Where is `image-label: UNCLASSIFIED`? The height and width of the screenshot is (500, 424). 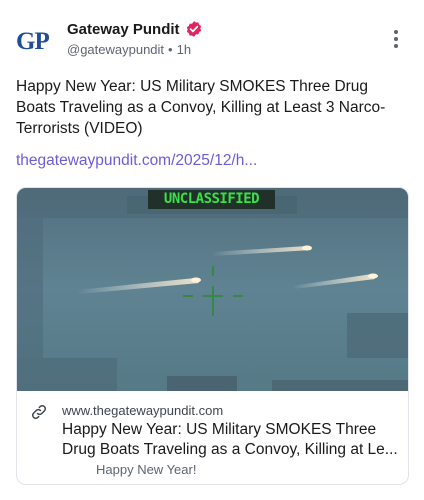
image-label: UNCLASSIFIED is located at coordinates (211, 199).